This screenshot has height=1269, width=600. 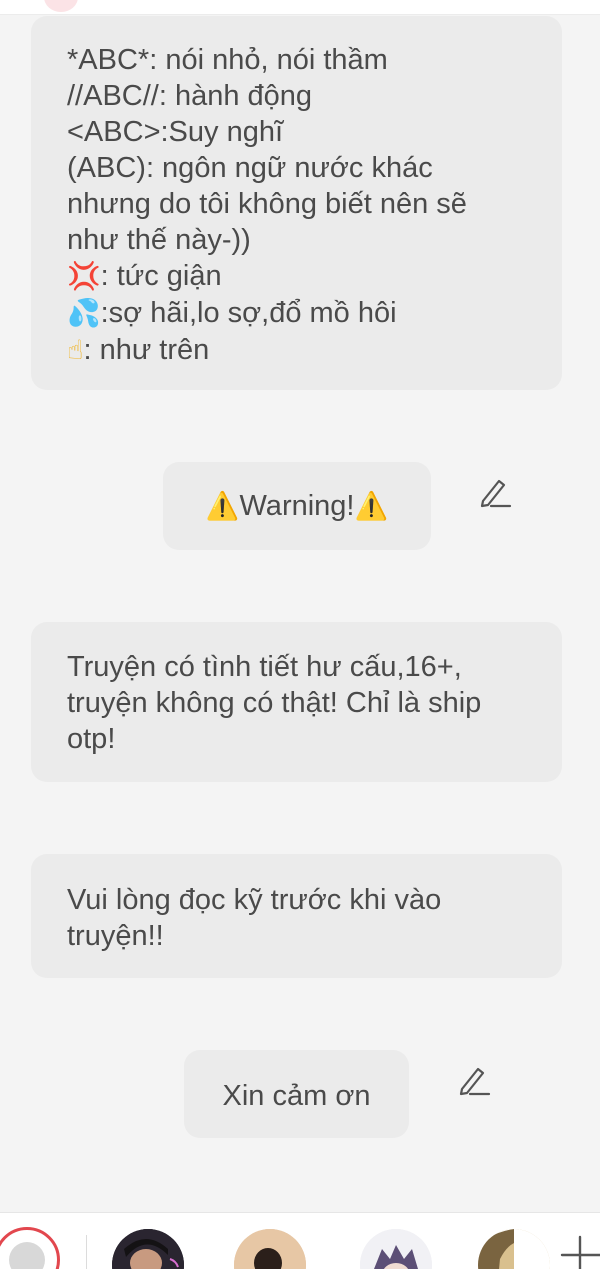 I want to click on message-line: Truyện có tình tiết hư cấu,16+,, so click(x=264, y=667).